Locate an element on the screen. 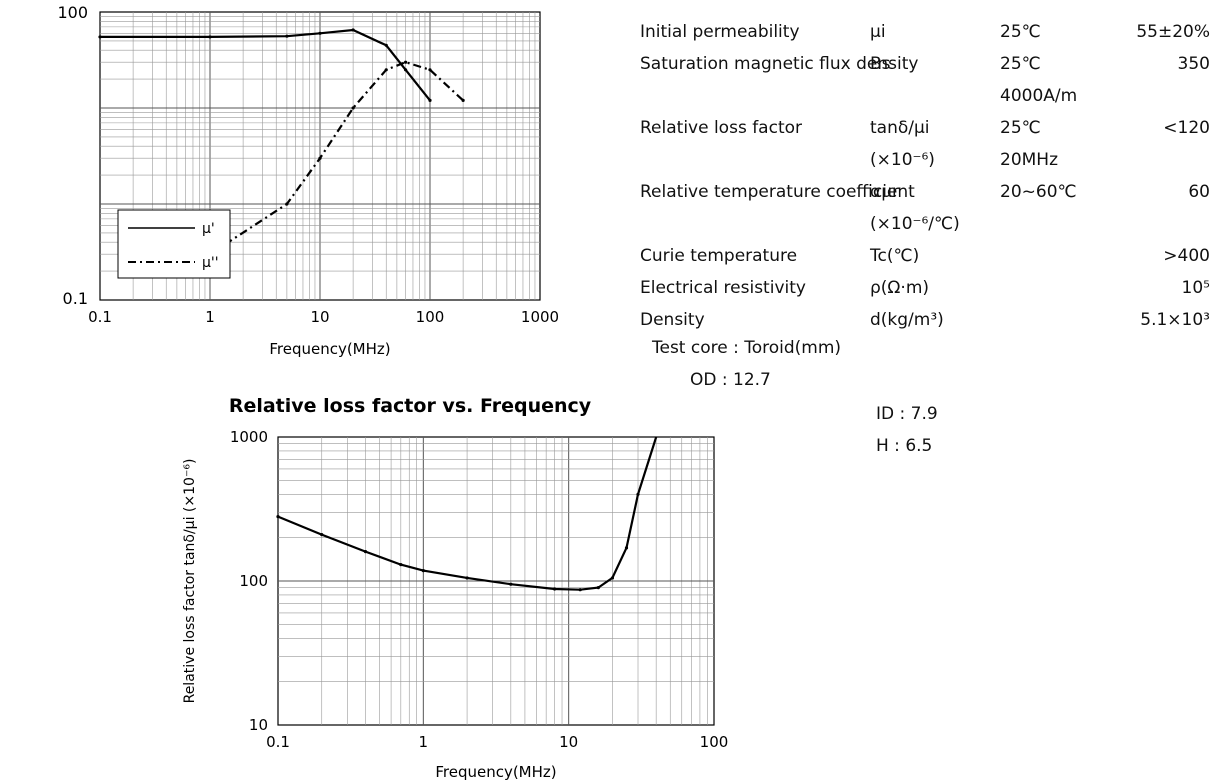 The image size is (1218, 783). loss-factor-title: Relative loss factor vs. Frequency is located at coordinates (410, 406).